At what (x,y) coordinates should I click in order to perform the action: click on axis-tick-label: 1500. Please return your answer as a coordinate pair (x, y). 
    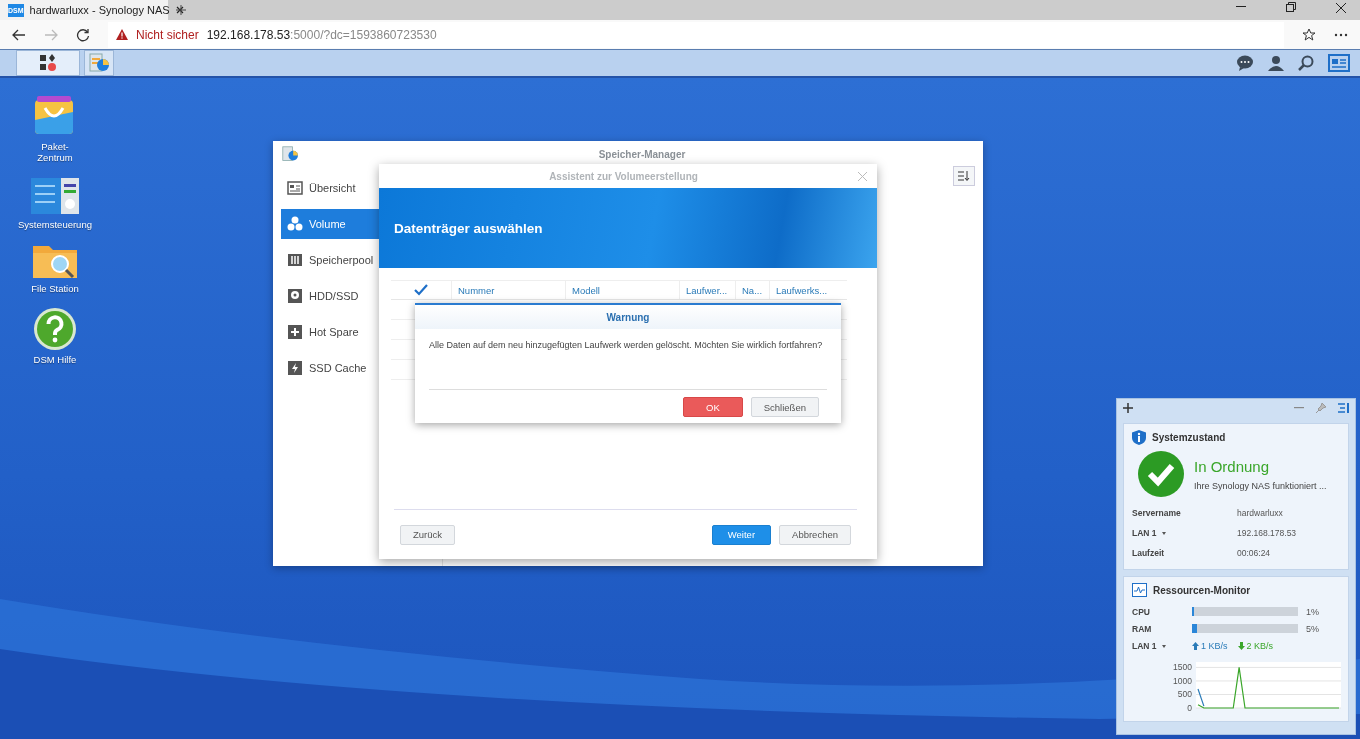
    Looking at the image, I should click on (1182, 667).